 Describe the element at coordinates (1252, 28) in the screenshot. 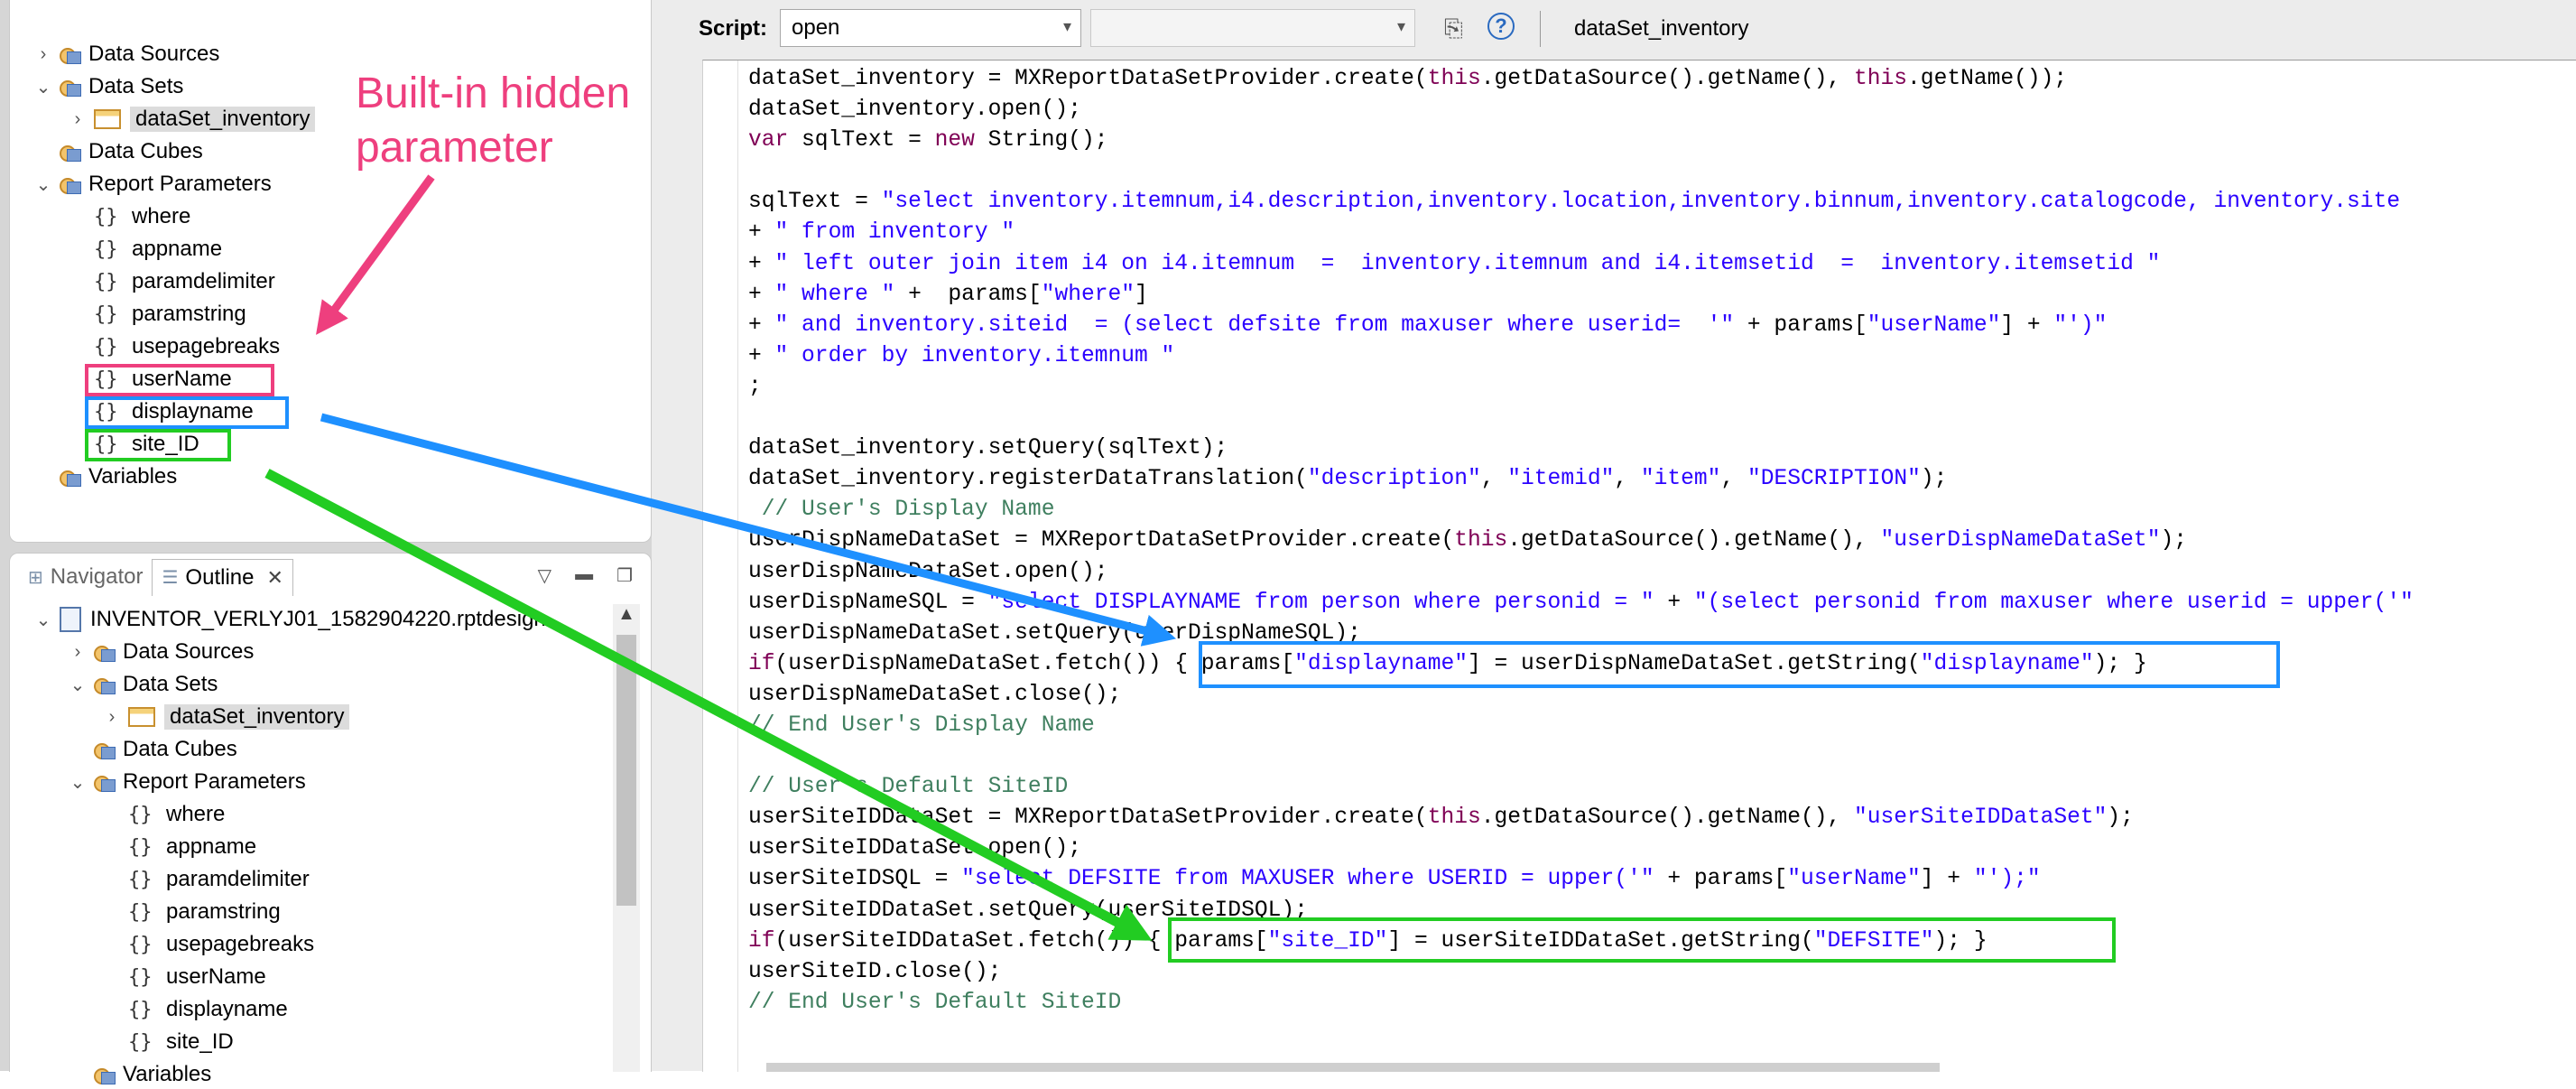

I see `method-select: ▾` at that location.